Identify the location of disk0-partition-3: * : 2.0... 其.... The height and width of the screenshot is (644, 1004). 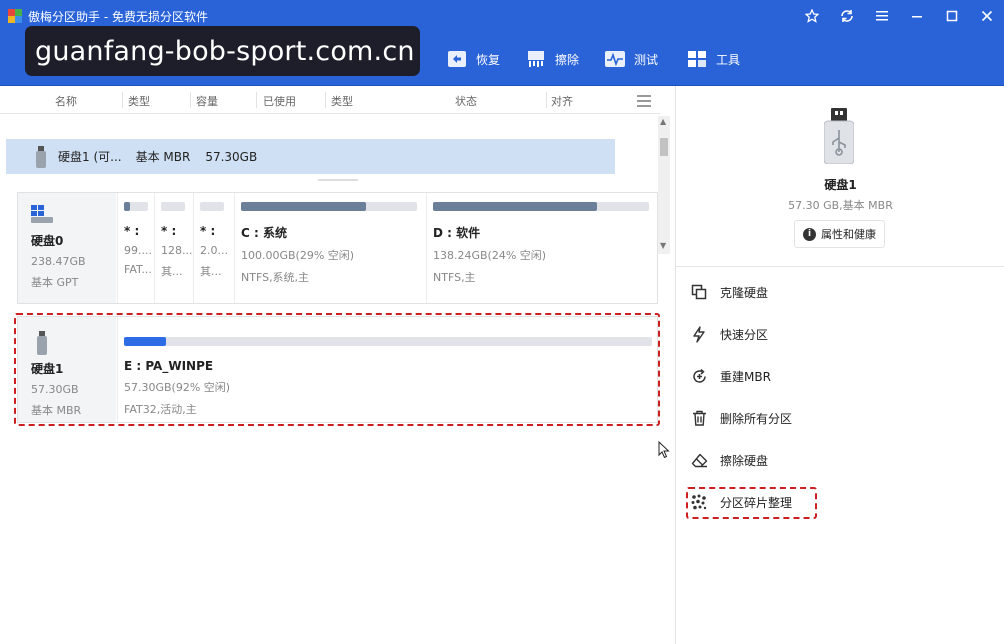
(212, 248).